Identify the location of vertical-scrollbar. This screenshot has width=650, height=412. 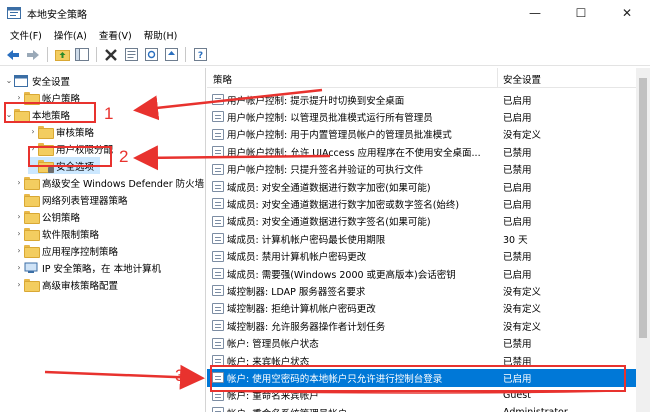
(643, 240).